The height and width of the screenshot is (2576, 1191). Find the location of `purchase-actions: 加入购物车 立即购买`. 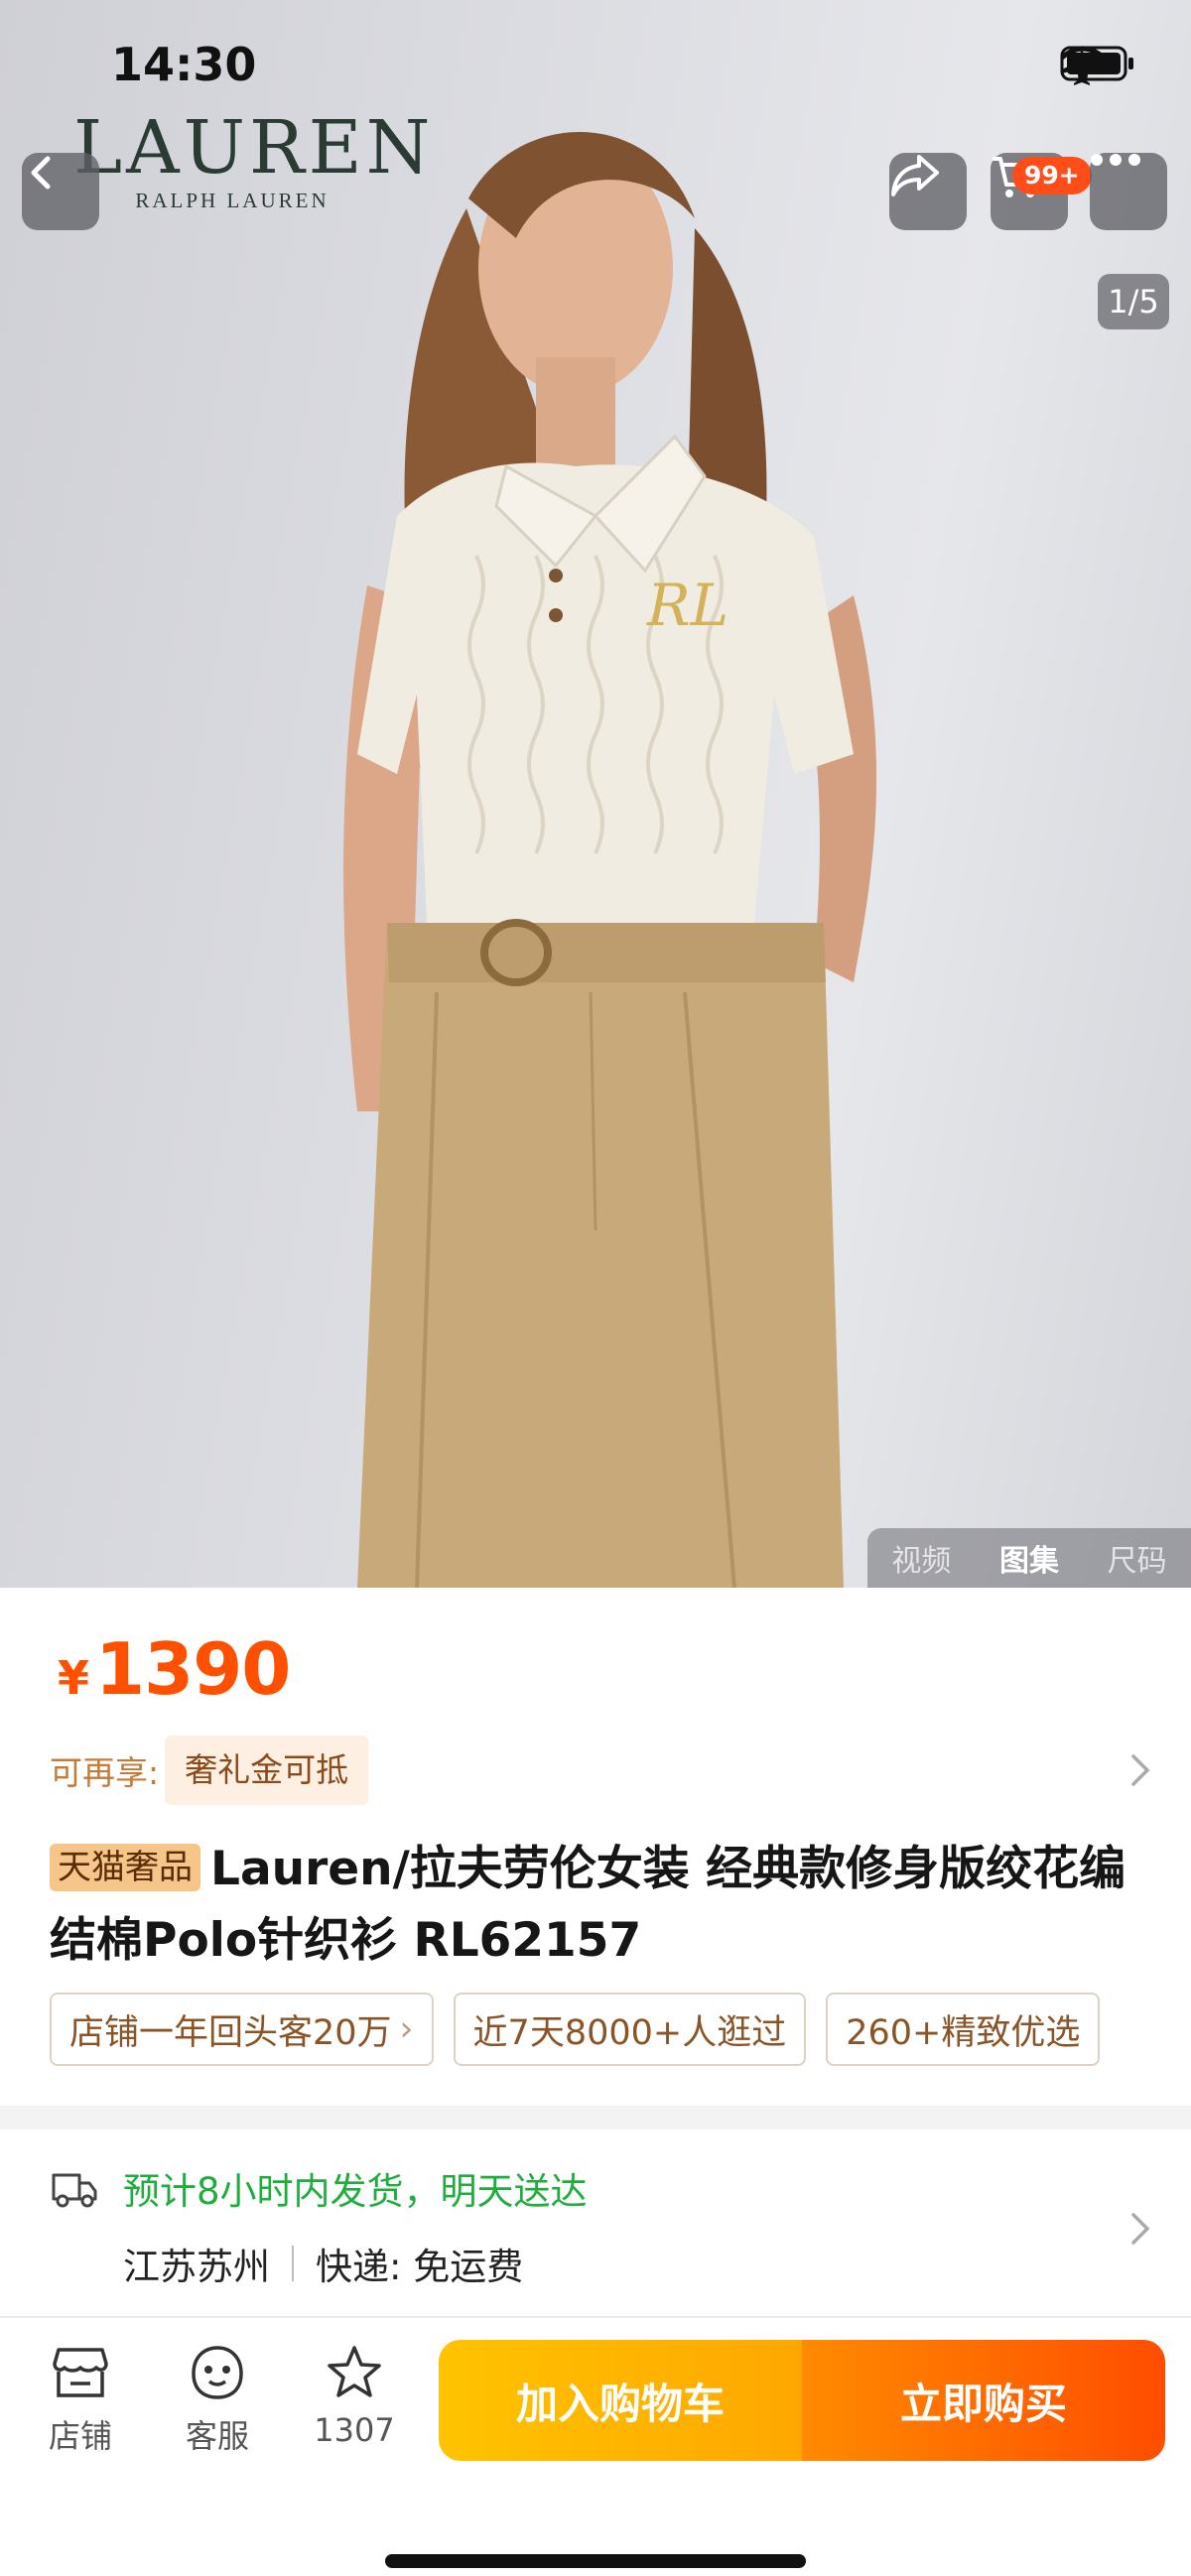

purchase-actions: 加入购物车 立即购买 is located at coordinates (802, 2401).